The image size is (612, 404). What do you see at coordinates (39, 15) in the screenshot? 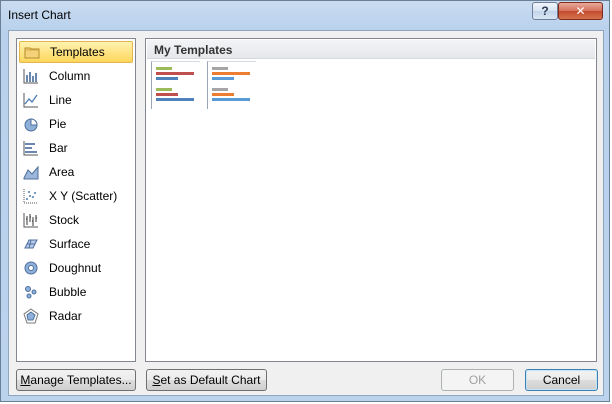
I see `dialog-title: Insert Chart` at bounding box center [39, 15].